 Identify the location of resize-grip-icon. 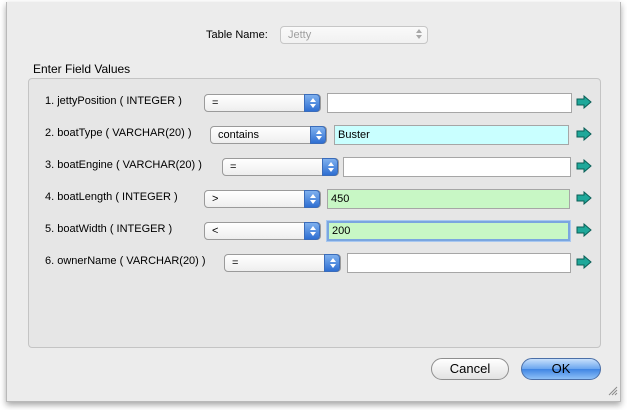
(612, 392).